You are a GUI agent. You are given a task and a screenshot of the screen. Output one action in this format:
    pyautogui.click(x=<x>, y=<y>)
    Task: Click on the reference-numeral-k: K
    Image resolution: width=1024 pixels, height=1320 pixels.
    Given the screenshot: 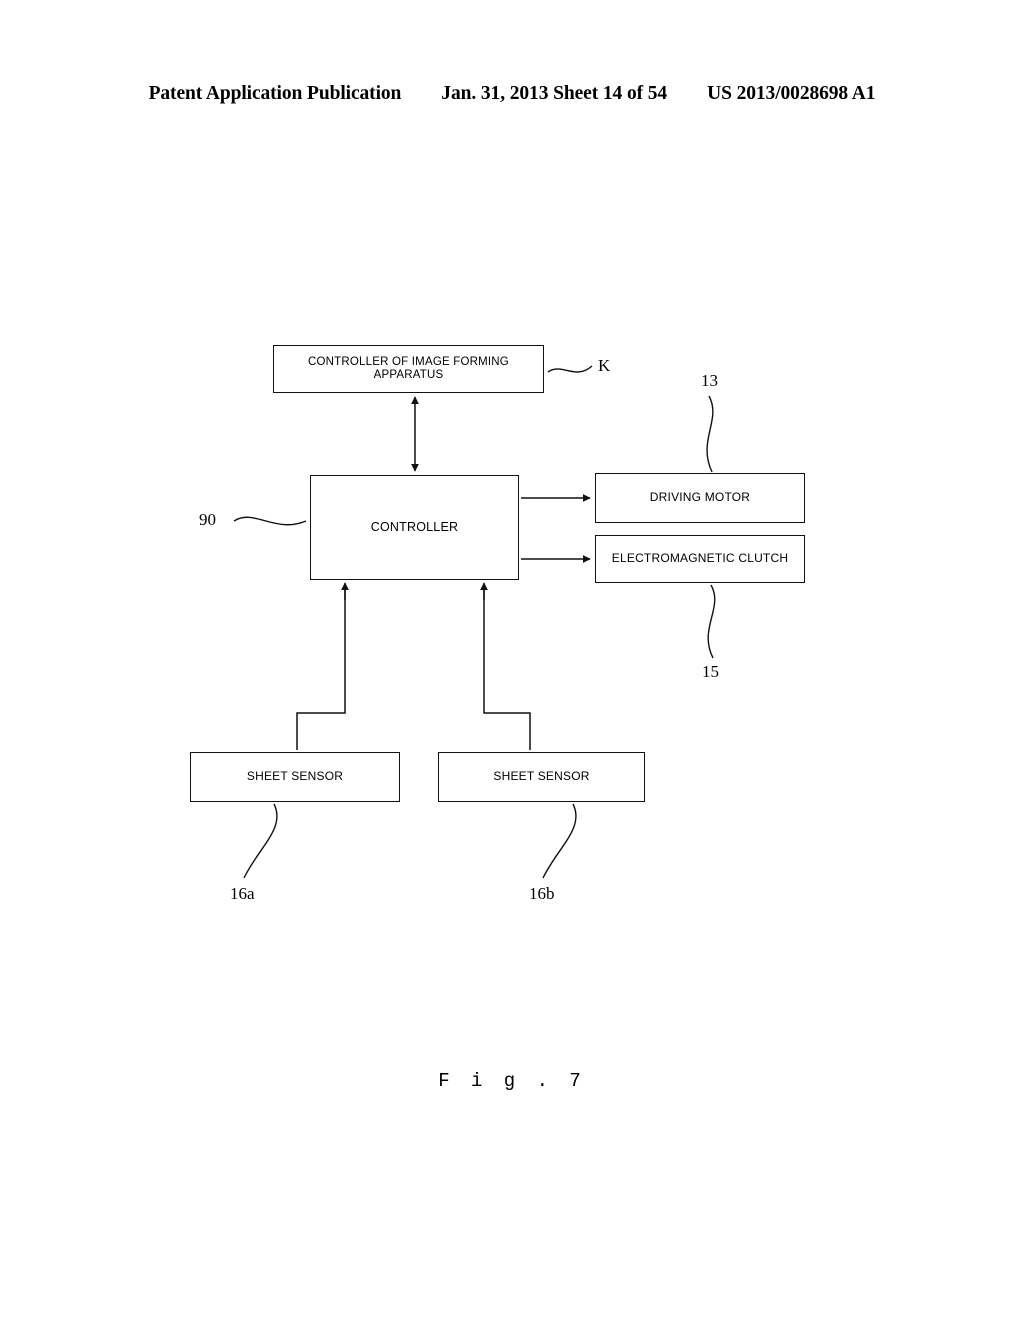 What is the action you would take?
    pyautogui.click(x=604, y=365)
    